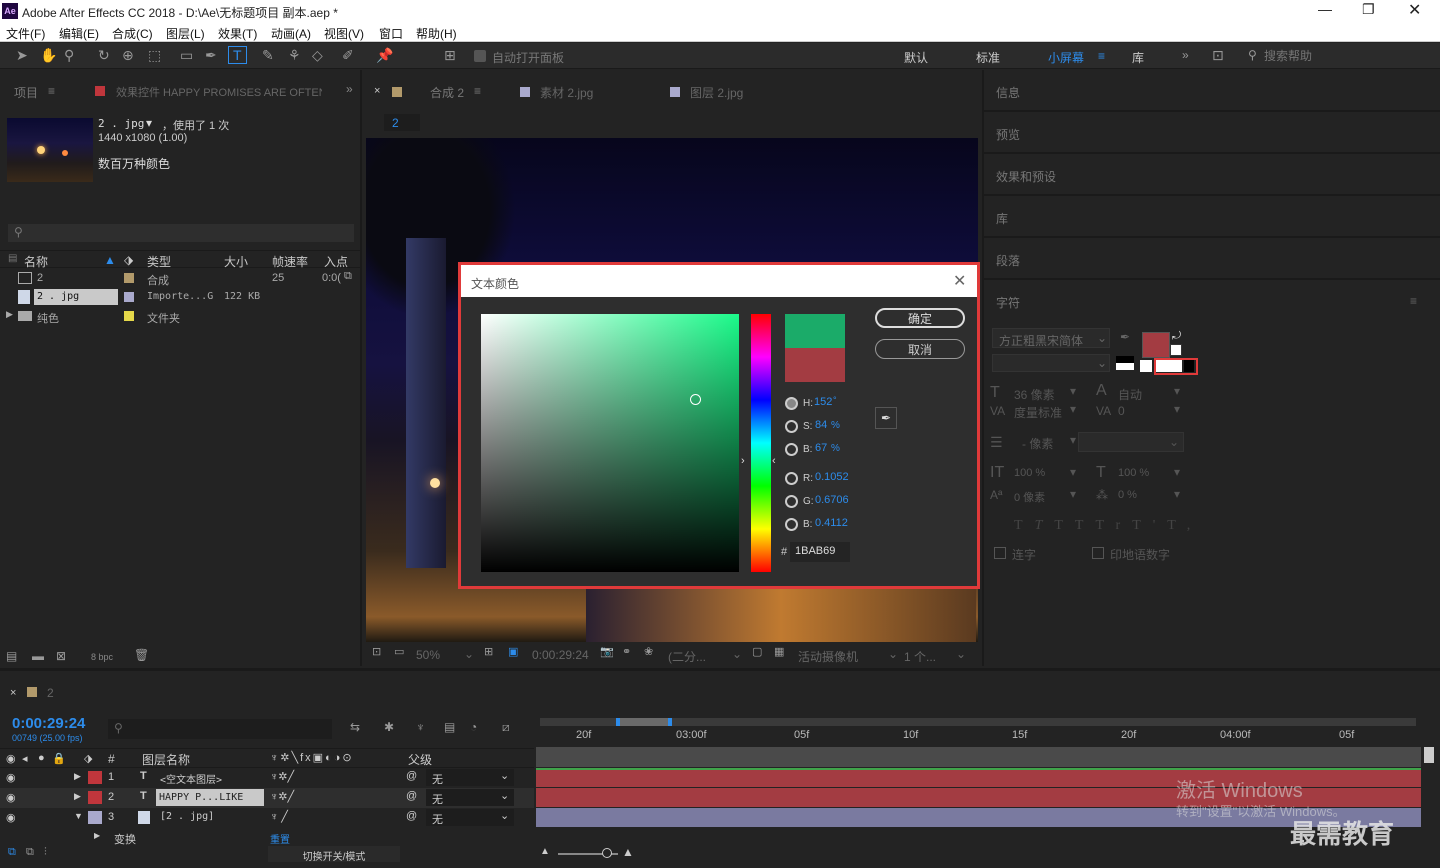  I want to click on hue-value: 152, so click(823, 402).